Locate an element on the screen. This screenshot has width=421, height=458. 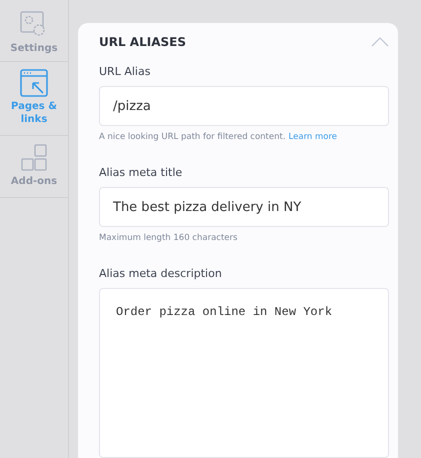
help-text: Maximum length 160 characters is located at coordinates (168, 238).